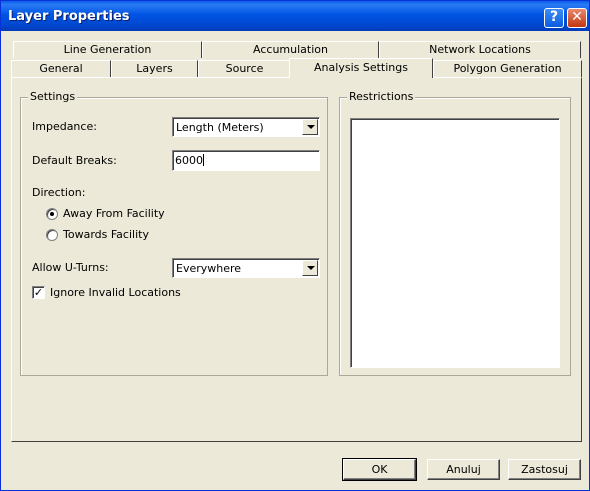  What do you see at coordinates (52, 235) in the screenshot?
I see `radio-towards-facility` at bounding box center [52, 235].